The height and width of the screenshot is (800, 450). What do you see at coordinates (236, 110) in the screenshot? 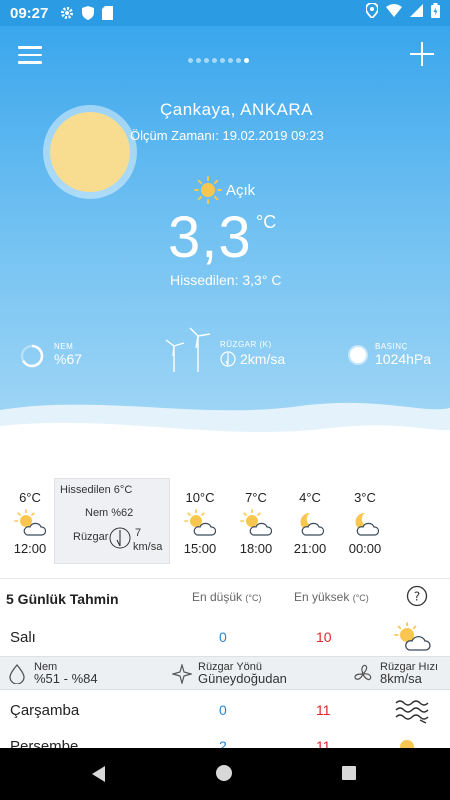
I see `city-name: Çankaya, ANKARA` at bounding box center [236, 110].